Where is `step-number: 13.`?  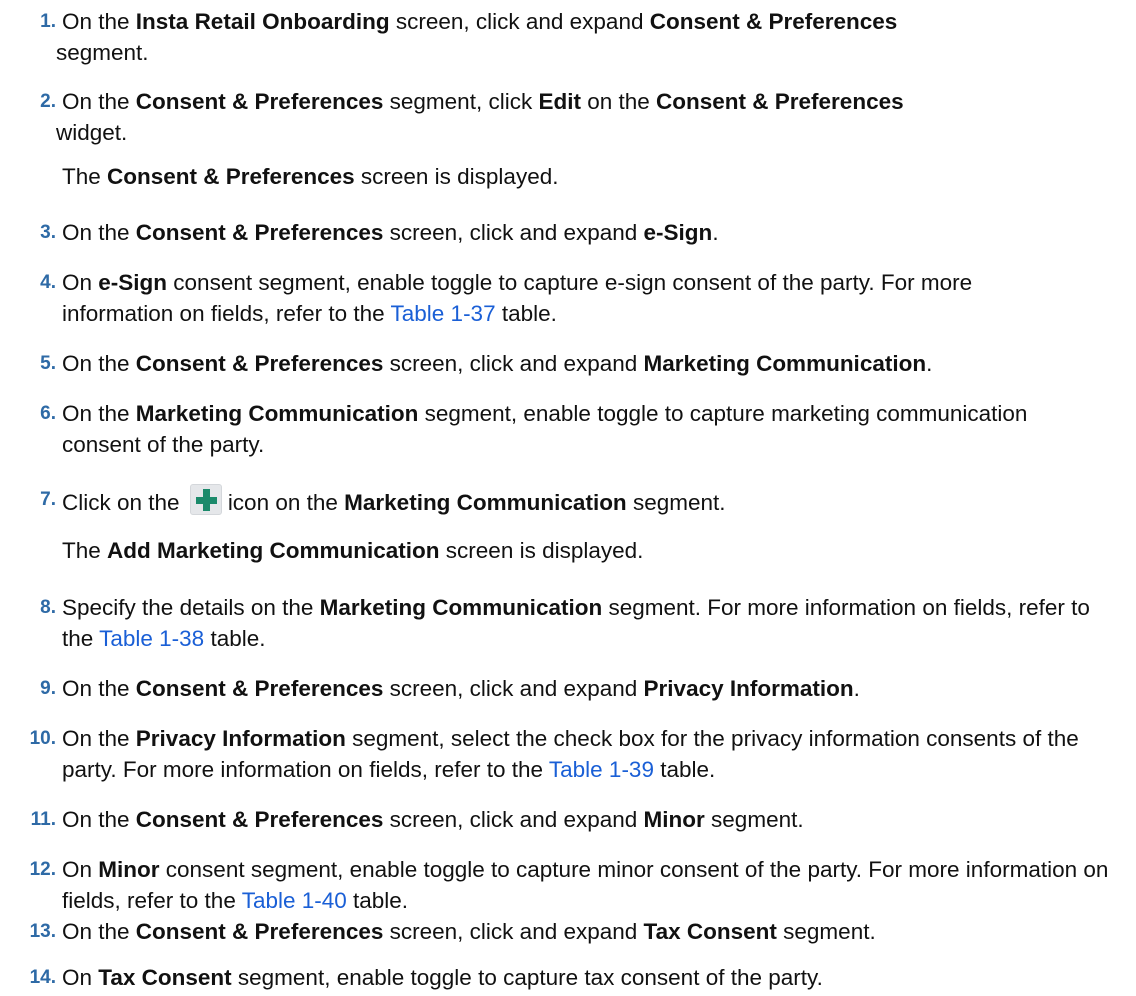 step-number: 13. is located at coordinates (42, 931).